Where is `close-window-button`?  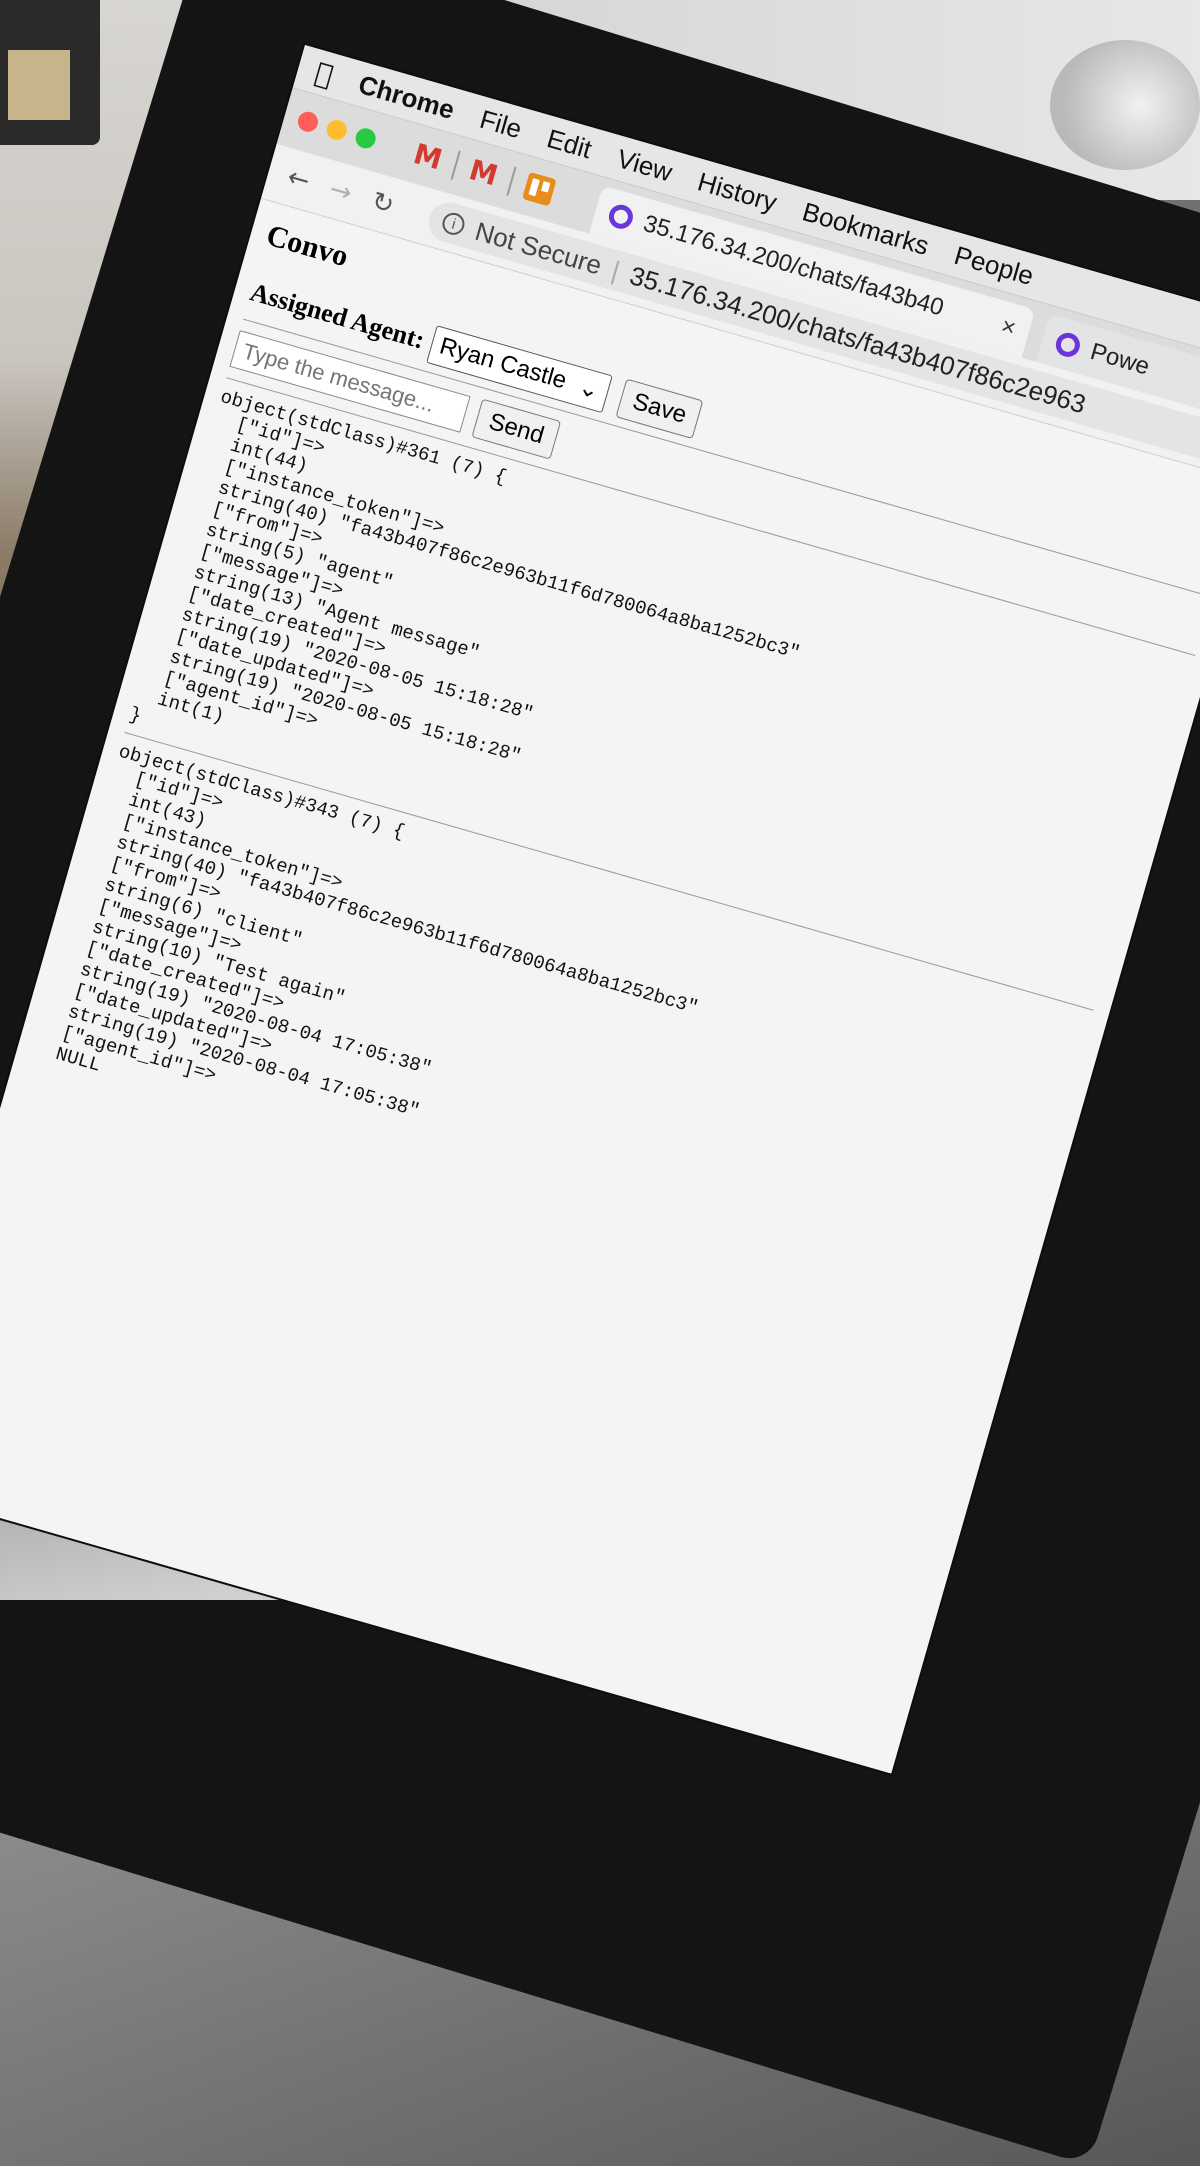 close-window-button is located at coordinates (308, 122).